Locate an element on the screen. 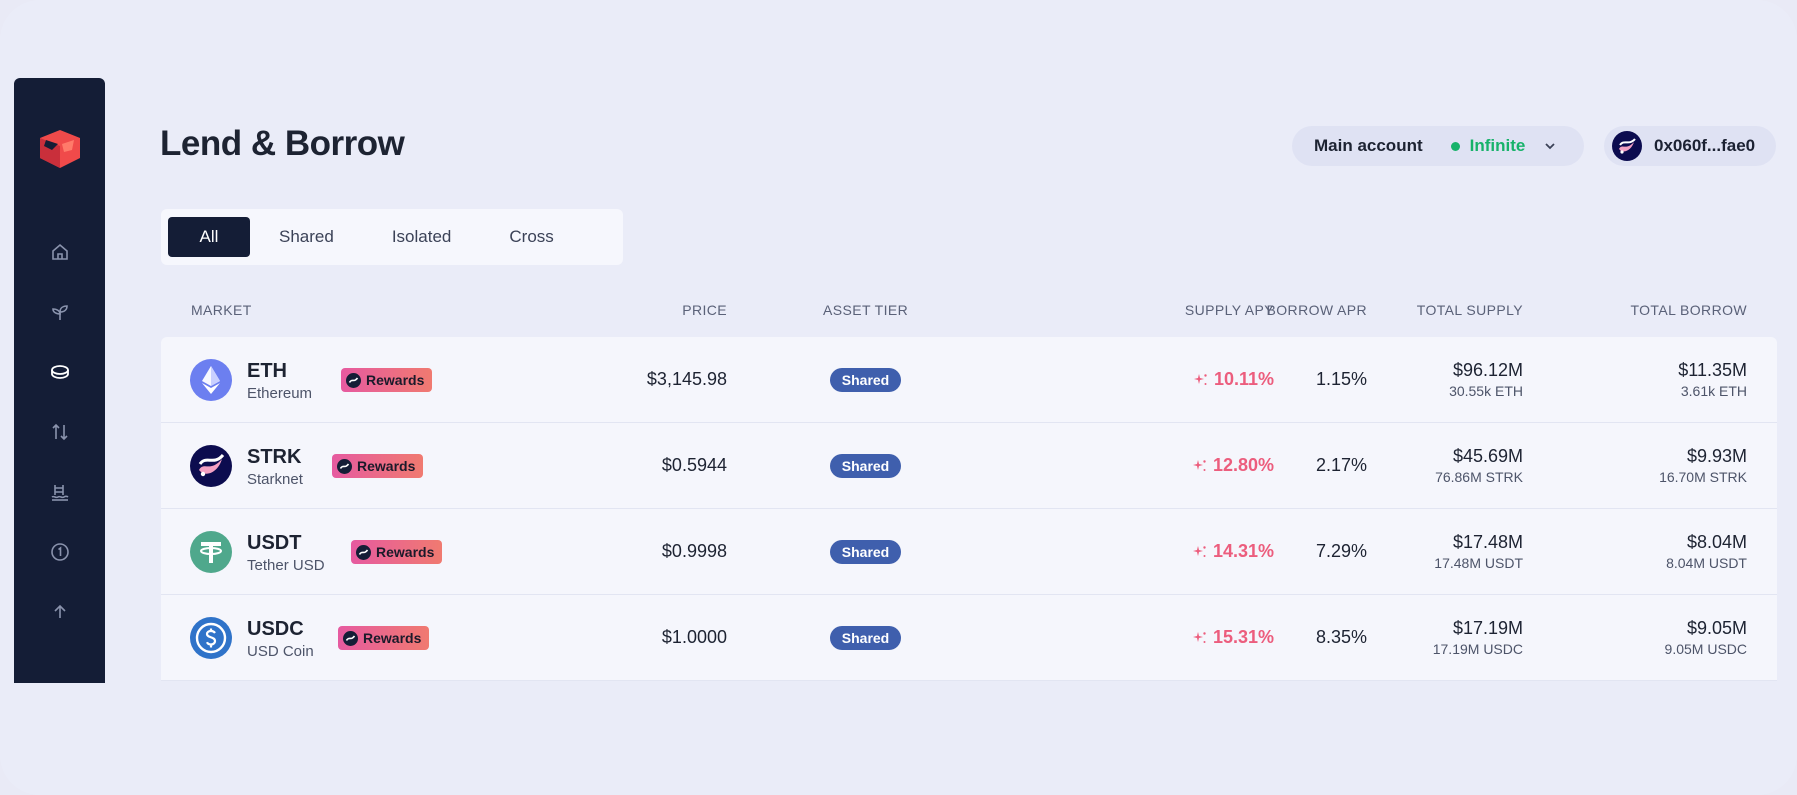 Image resolution: width=1797 pixels, height=795 pixels. total-borrow: $9.93M 16.70M STRK is located at coordinates (1703, 465).